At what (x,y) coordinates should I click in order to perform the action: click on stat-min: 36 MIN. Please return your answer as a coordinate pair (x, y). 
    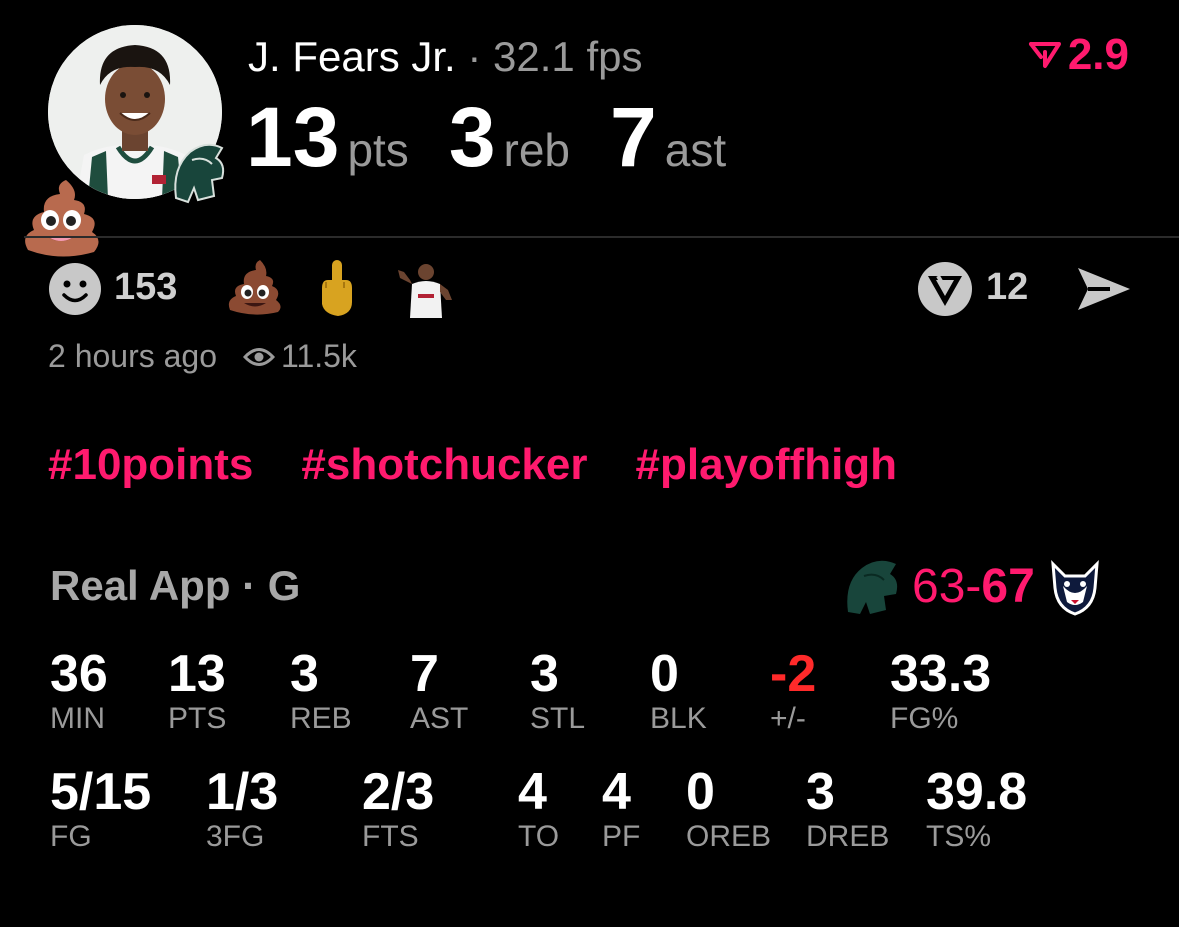
    Looking at the image, I should click on (79, 691).